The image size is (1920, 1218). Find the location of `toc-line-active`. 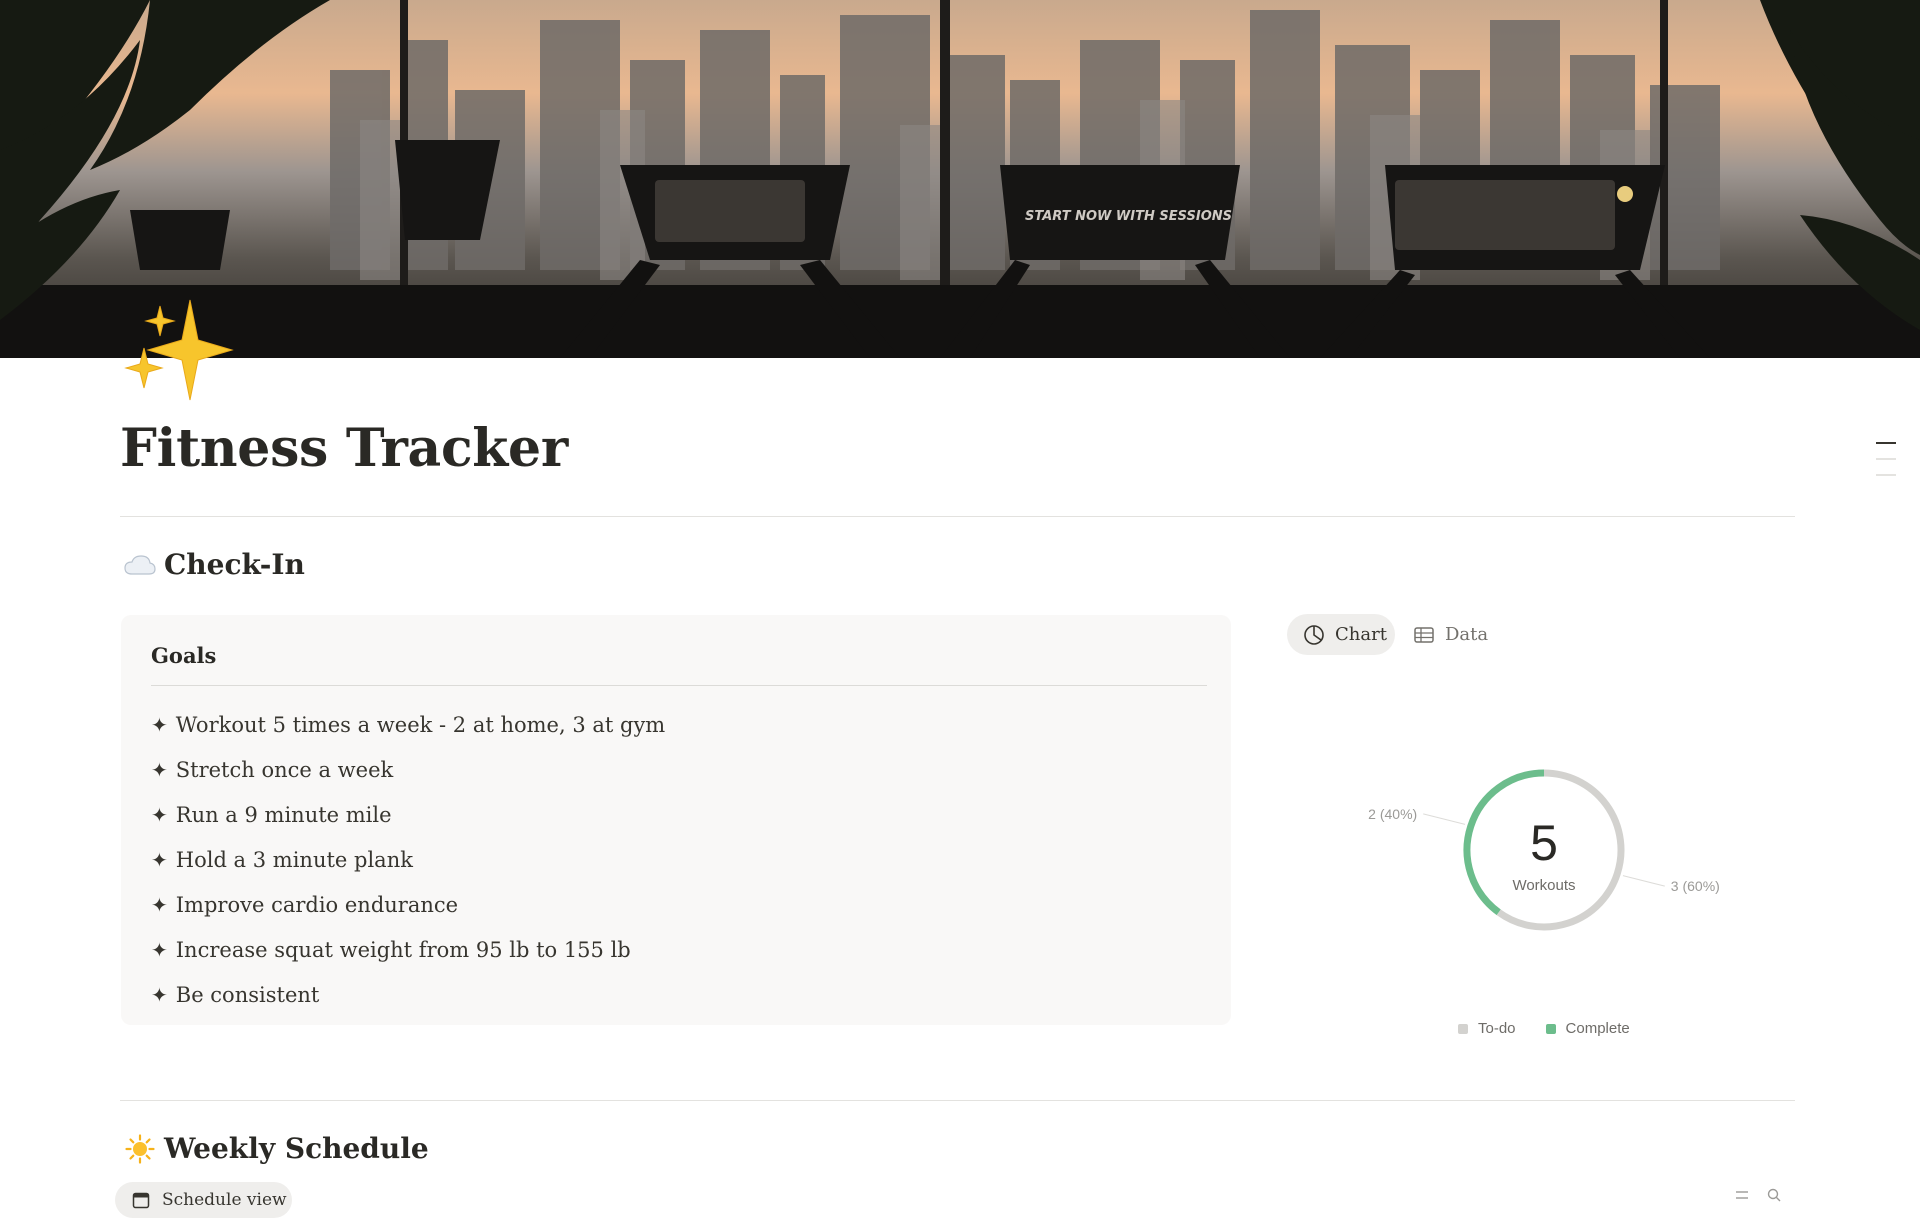

toc-line-active is located at coordinates (1886, 443).